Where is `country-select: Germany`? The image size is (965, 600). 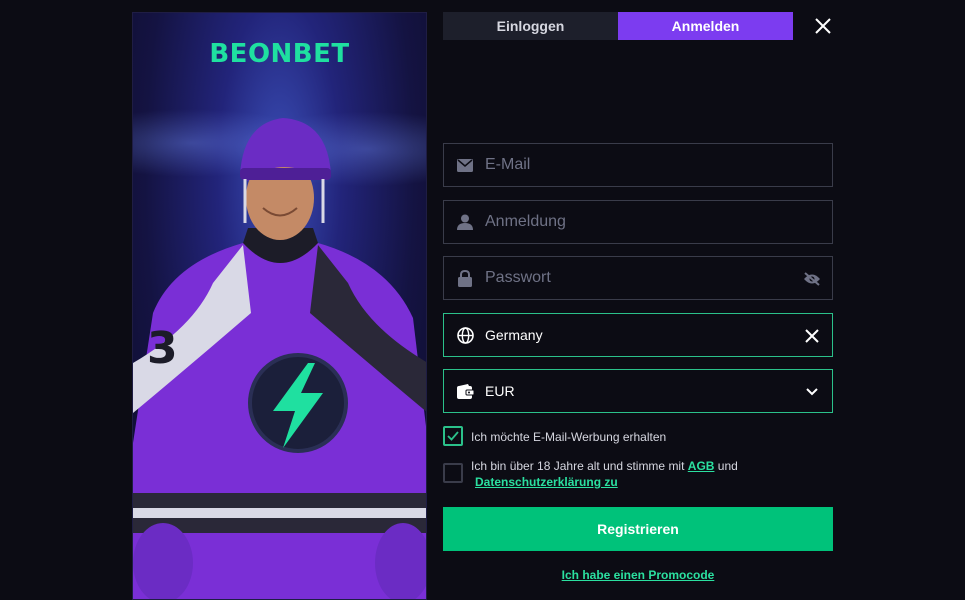 country-select: Germany is located at coordinates (638, 335).